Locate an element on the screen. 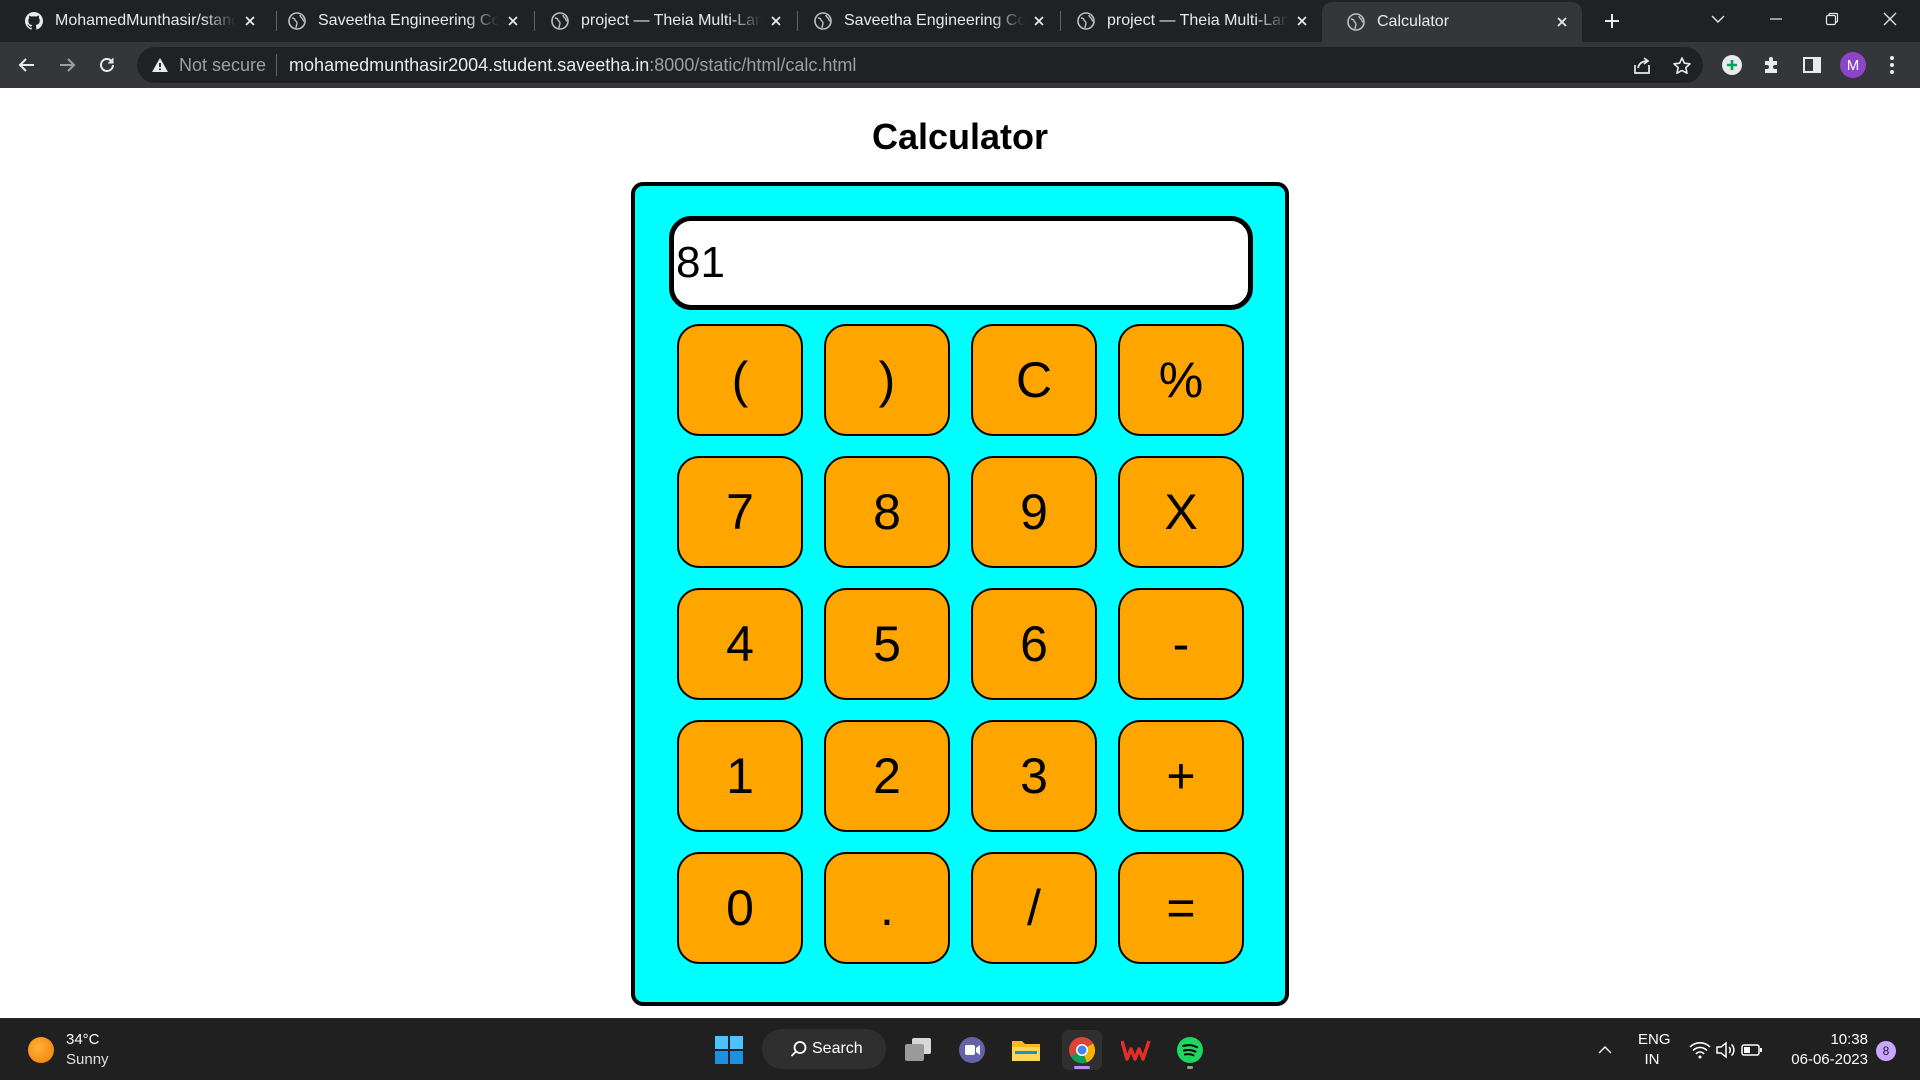 This screenshot has width=1920, height=1080. key-add: + is located at coordinates (1181, 776).